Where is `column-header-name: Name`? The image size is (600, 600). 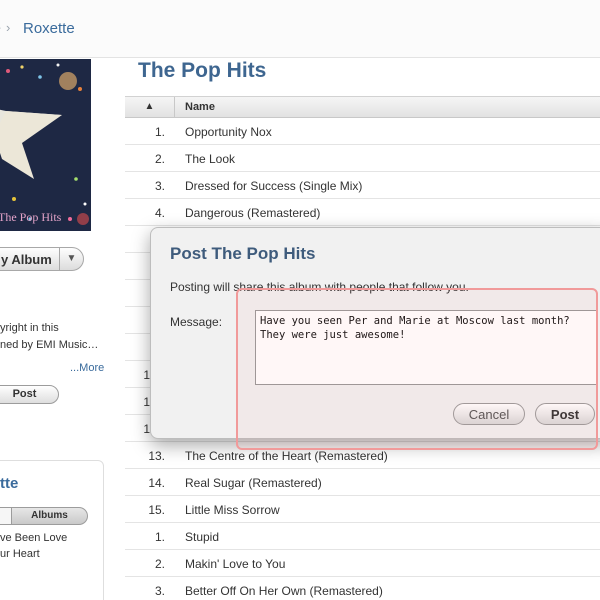 column-header-name: Name is located at coordinates (200, 107).